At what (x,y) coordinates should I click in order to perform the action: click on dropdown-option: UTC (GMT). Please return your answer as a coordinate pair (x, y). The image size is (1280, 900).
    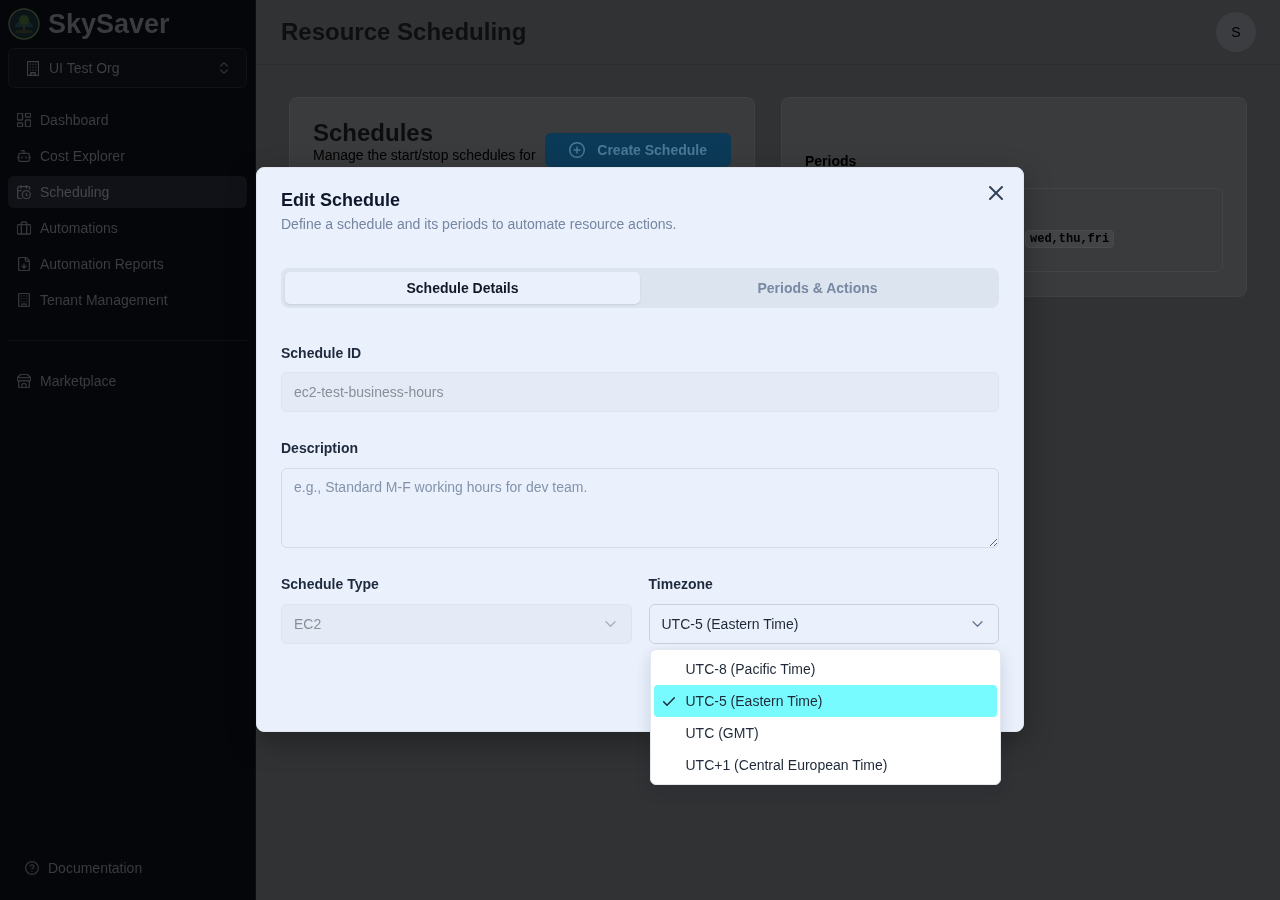
    Looking at the image, I should click on (825, 733).